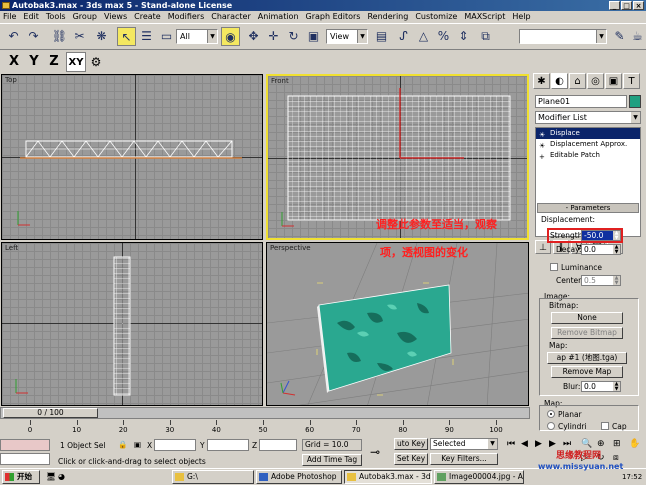 The image size is (646, 485). Describe the element at coordinates (375, 452) in the screenshot. I see `key-icon: ⊸` at that location.